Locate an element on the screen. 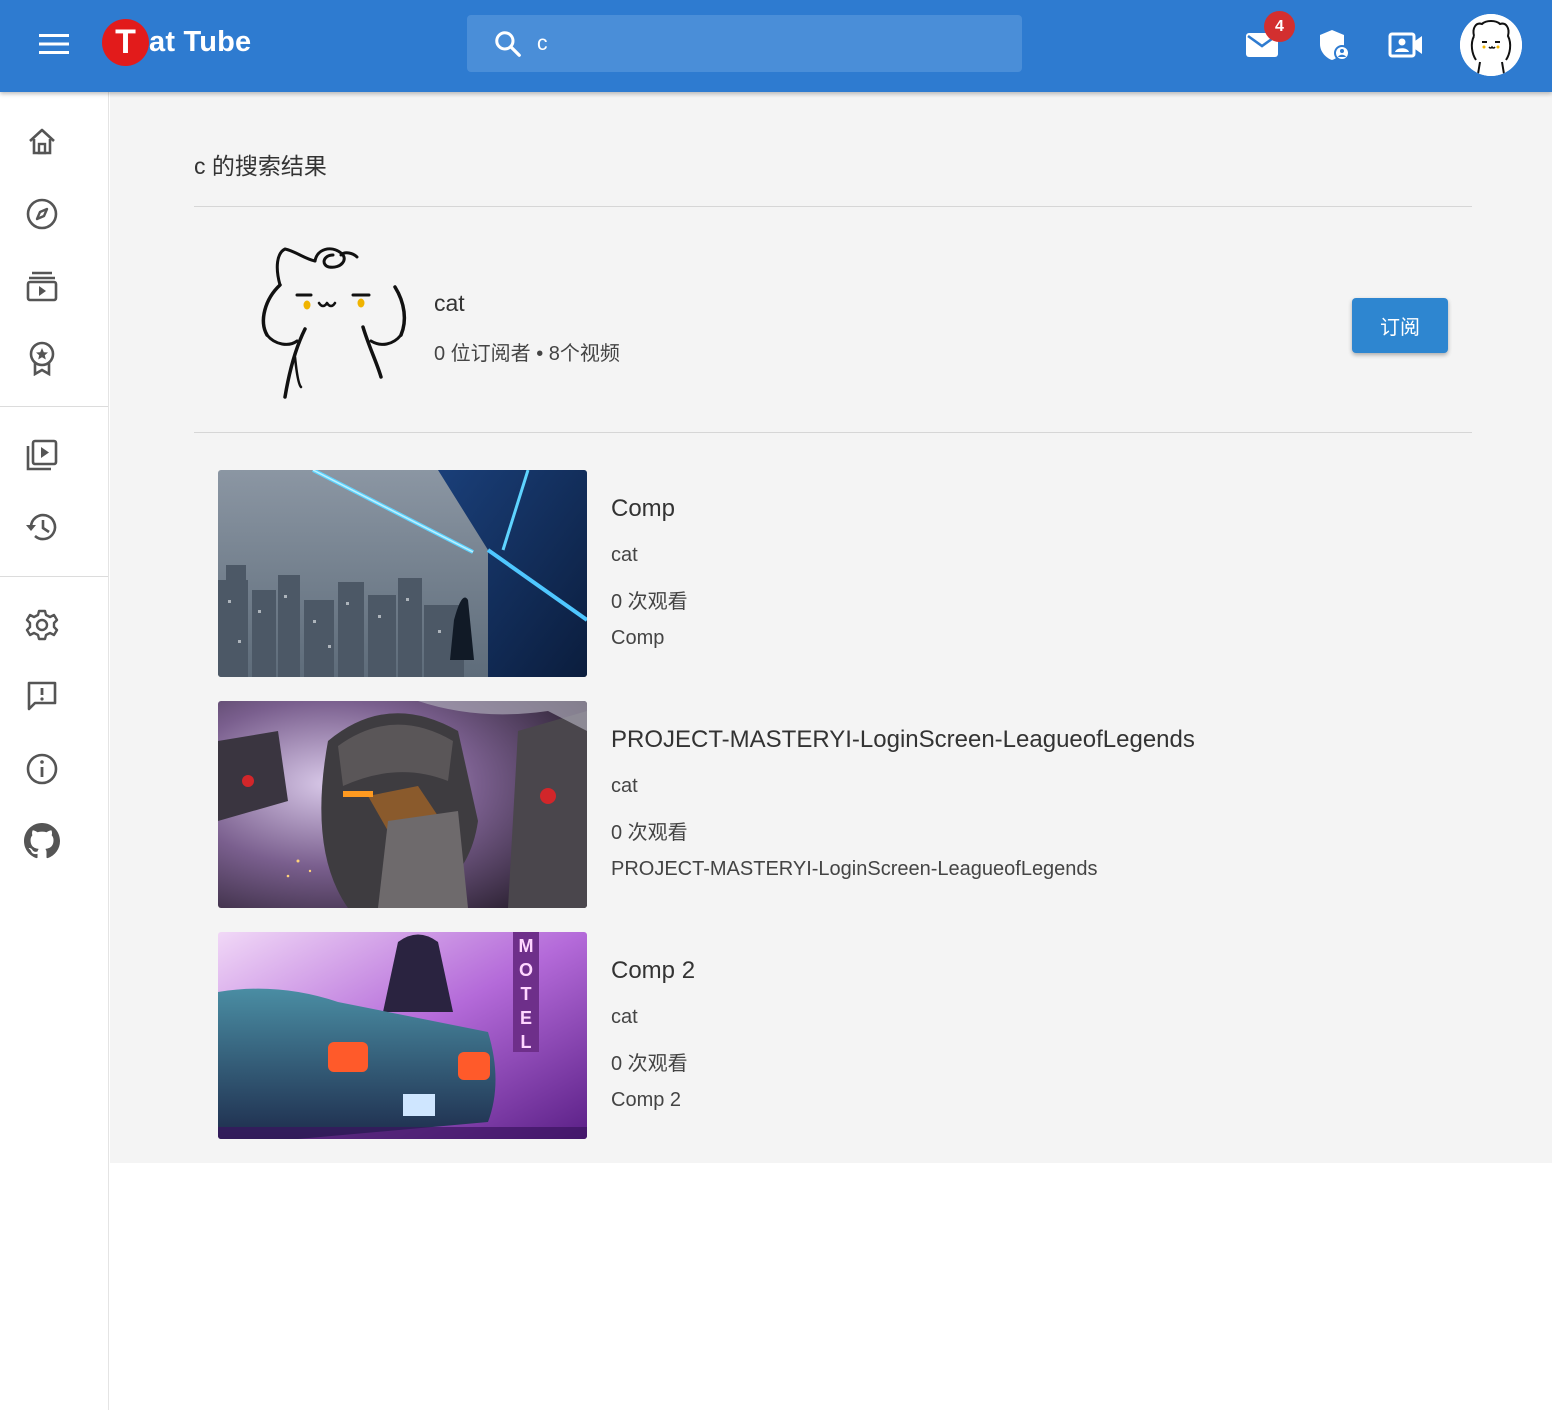  award-icon is located at coordinates (42, 358).